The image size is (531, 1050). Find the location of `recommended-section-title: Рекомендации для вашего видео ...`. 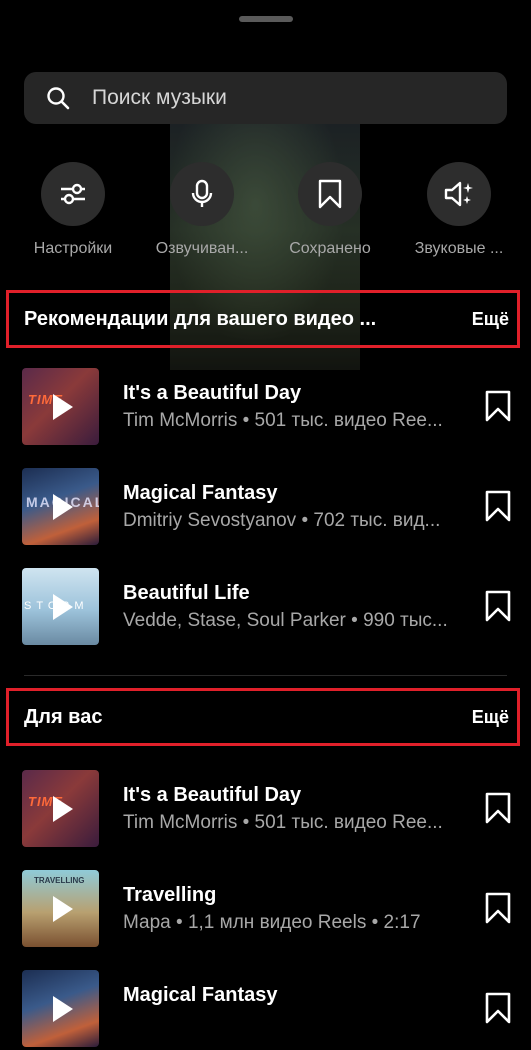

recommended-section-title: Рекомендации для вашего видео ... is located at coordinates (200, 318).